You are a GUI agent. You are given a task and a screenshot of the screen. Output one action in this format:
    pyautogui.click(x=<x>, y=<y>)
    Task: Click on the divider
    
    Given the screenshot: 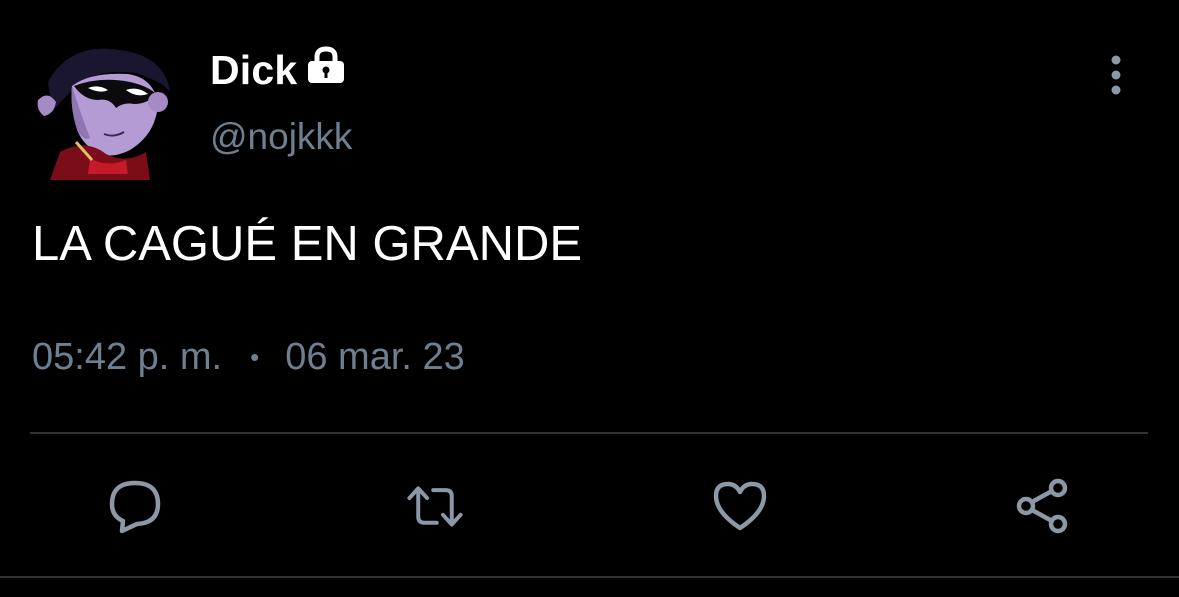 What is the action you would take?
    pyautogui.click(x=589, y=433)
    